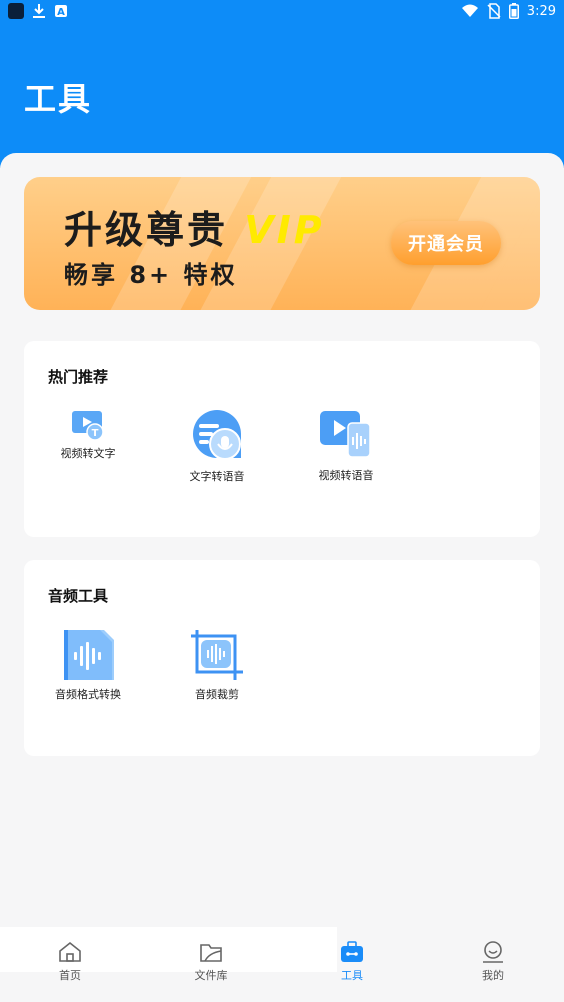 The image size is (564, 1002). Describe the element at coordinates (88, 426) in the screenshot. I see `video-to-text-icon: T` at that location.